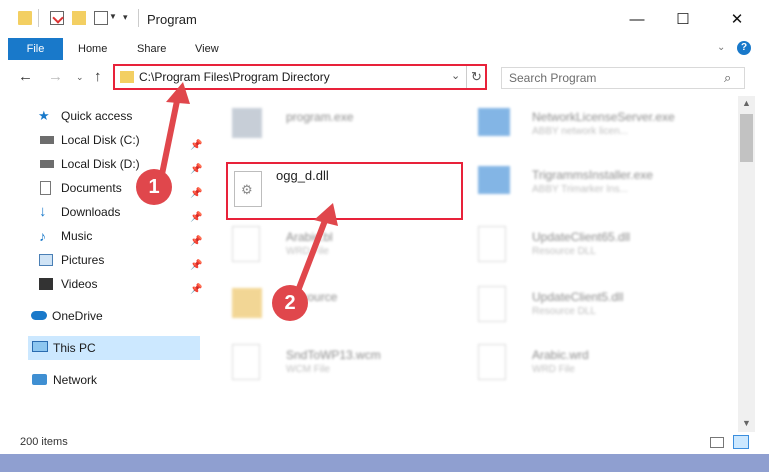  Describe the element at coordinates (741, 442) in the screenshot. I see `tiles-view-icon` at that location.